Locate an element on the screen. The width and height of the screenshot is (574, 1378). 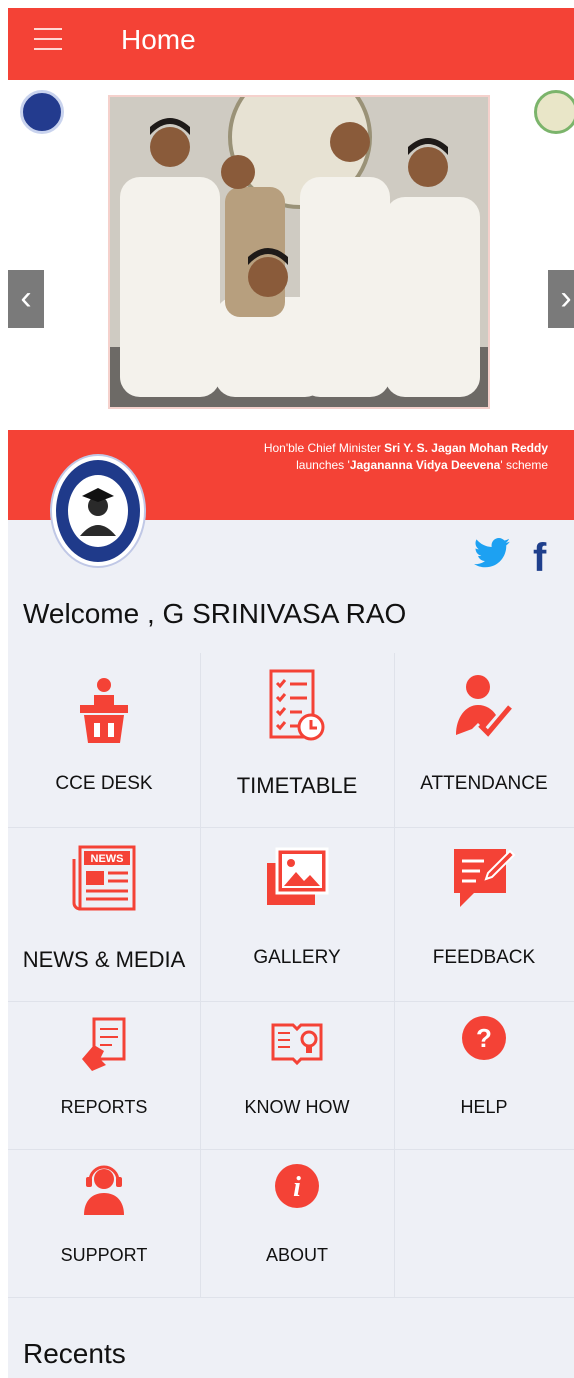
menu-label: ABOUT is located at coordinates (296, 1255).